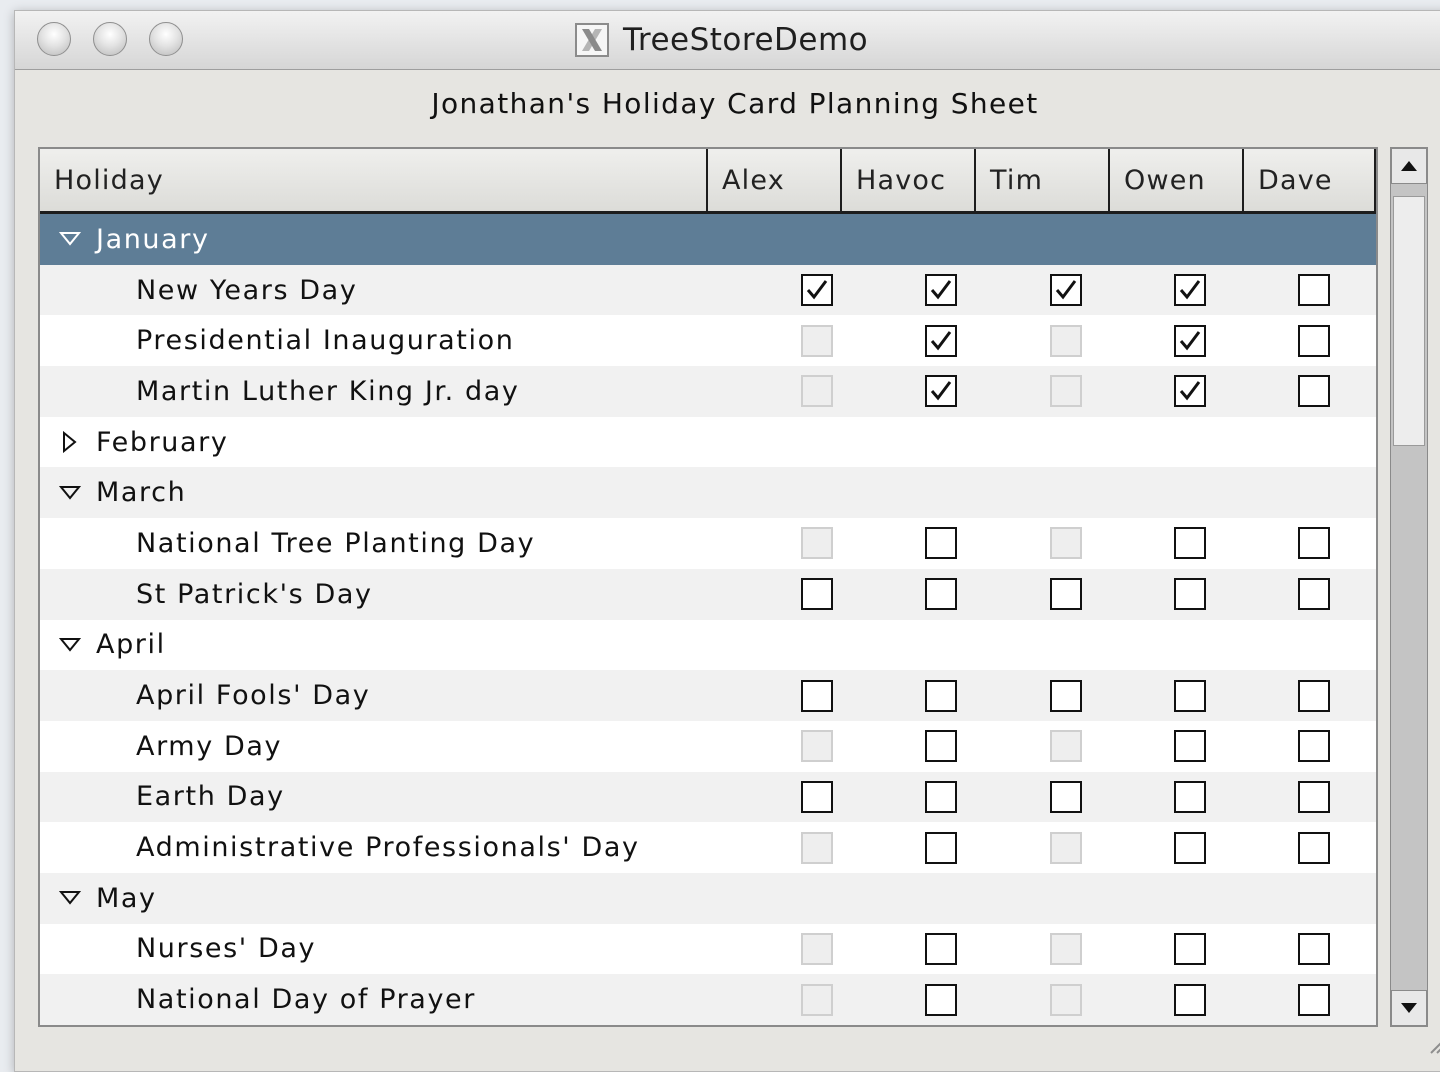  I want to click on holiday-cell: March, so click(376, 492).